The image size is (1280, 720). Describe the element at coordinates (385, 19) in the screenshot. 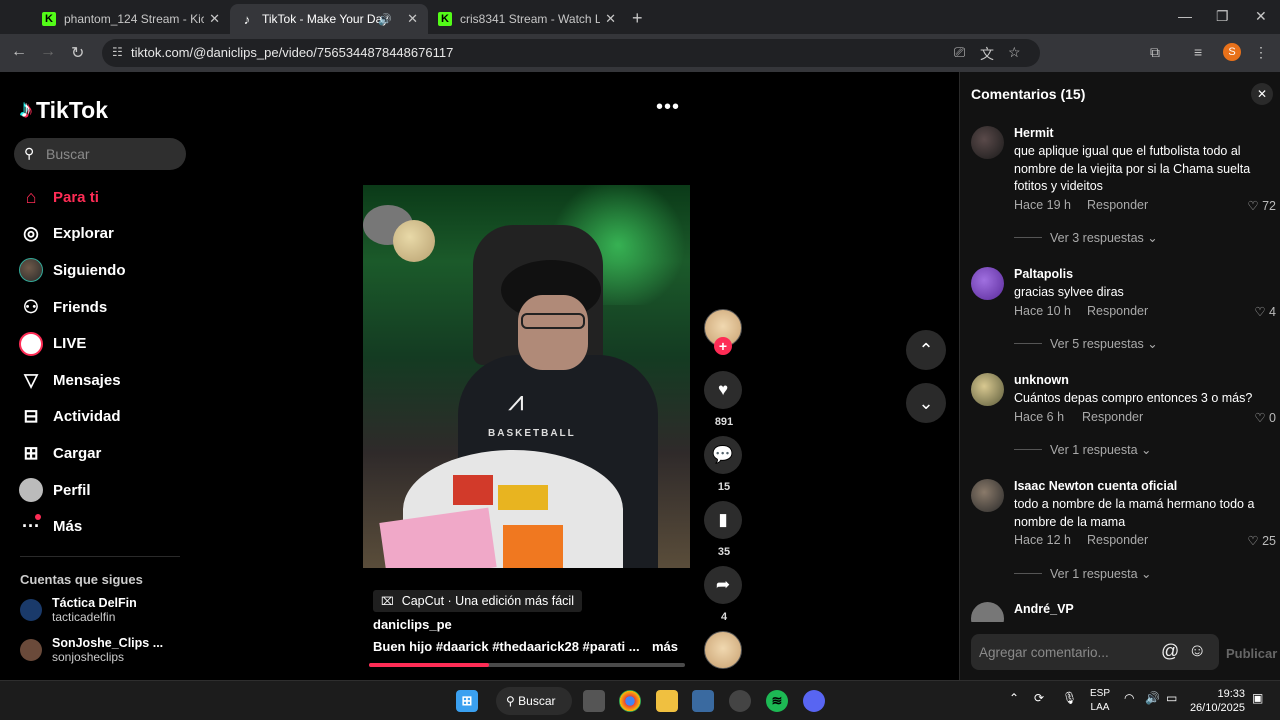

I see `speaker-icon: 🔊` at that location.